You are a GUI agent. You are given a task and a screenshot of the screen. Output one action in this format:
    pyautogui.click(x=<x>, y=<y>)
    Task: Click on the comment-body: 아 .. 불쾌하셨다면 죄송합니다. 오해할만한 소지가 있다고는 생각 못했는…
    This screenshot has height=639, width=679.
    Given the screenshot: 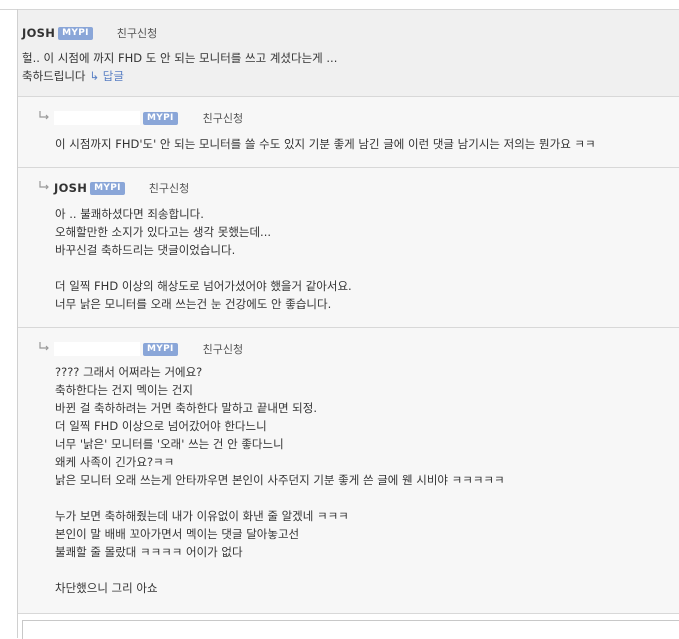 What is the action you would take?
    pyautogui.click(x=203, y=259)
    